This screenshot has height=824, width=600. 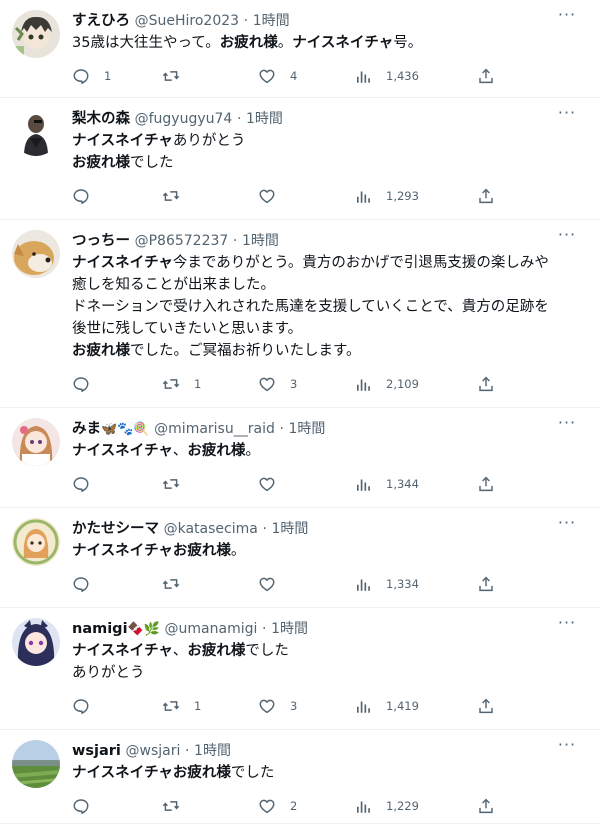 What do you see at coordinates (100, 629) in the screenshot?
I see `author-name: namigi` at bounding box center [100, 629].